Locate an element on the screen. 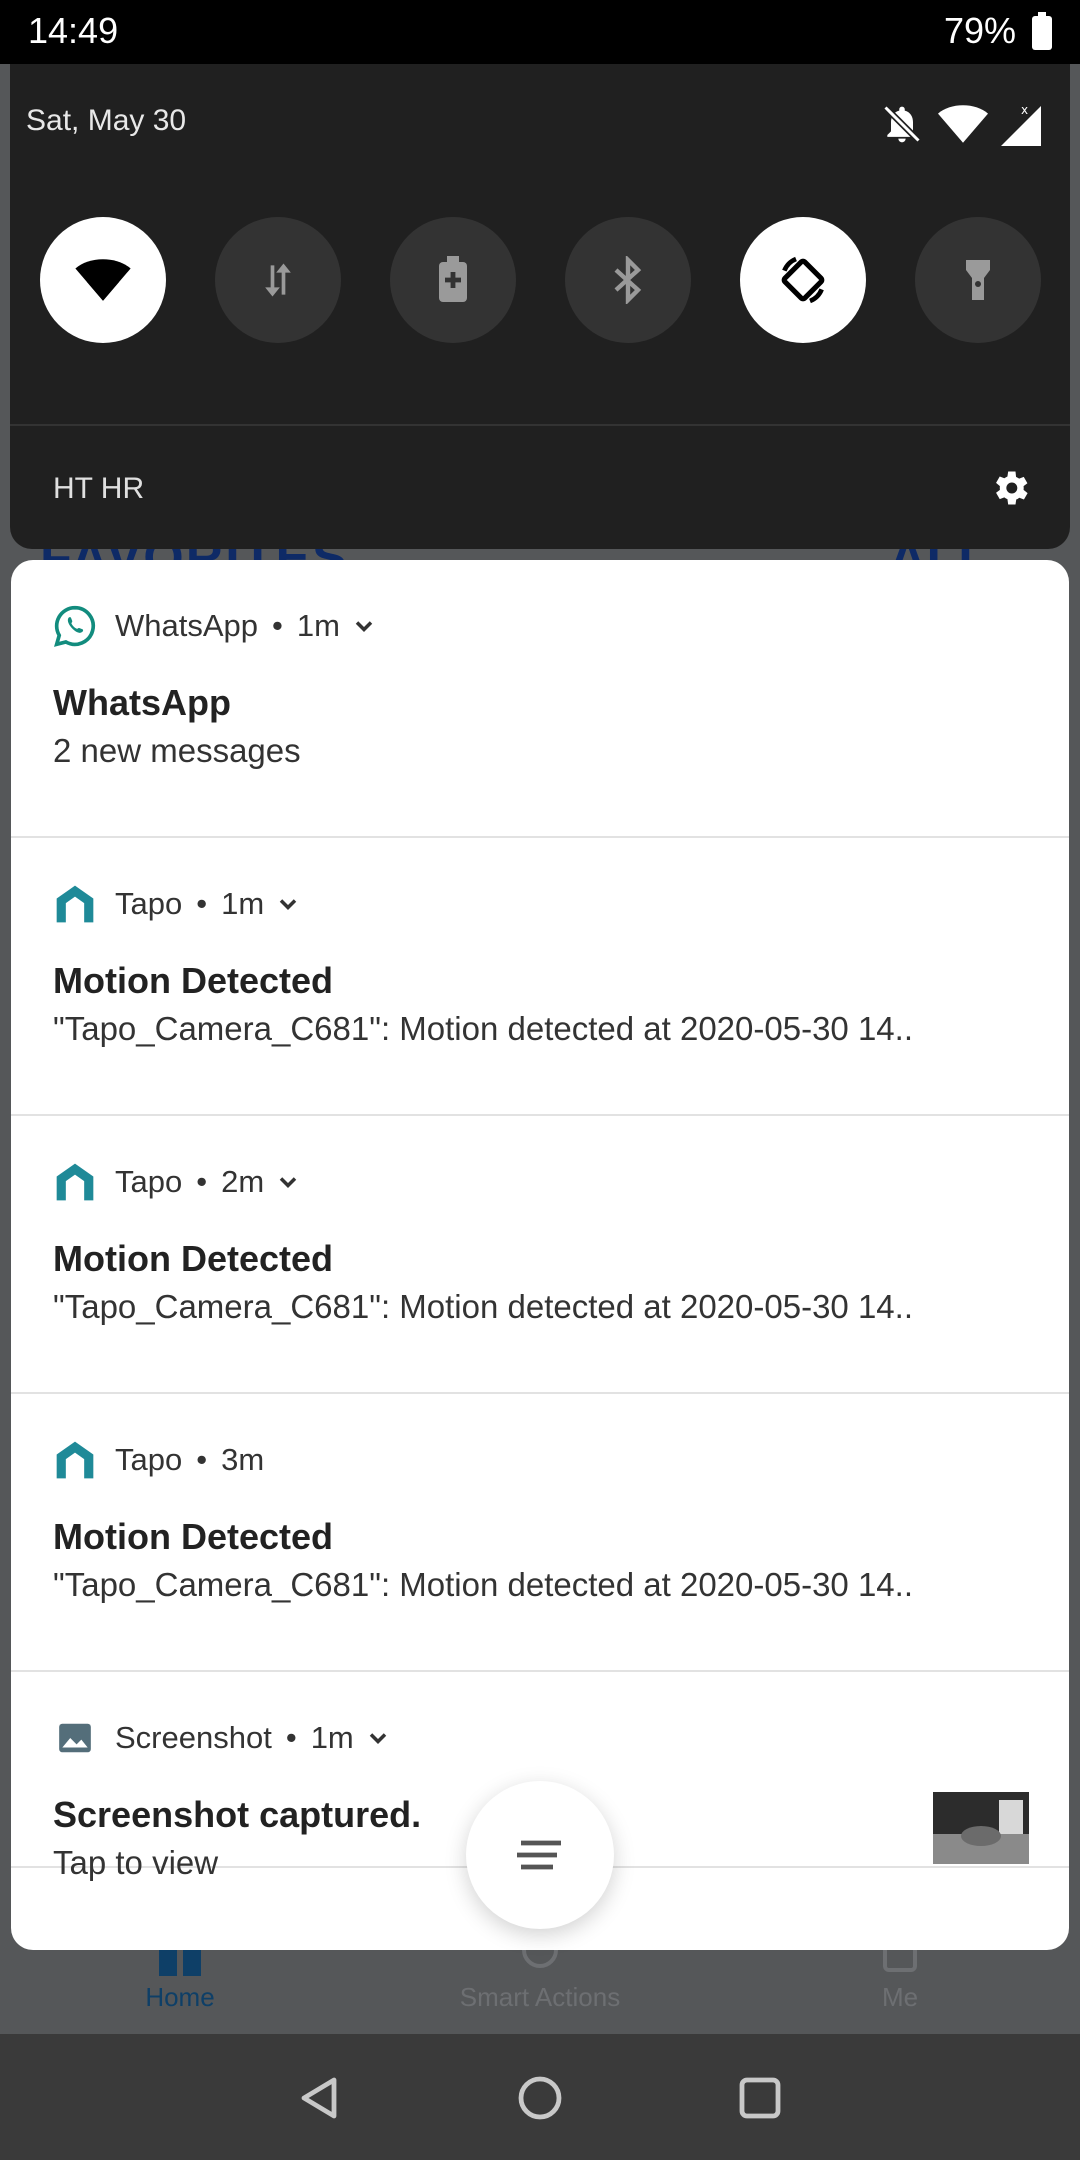 The width and height of the screenshot is (1080, 2160). recents-icon is located at coordinates (760, 2098).